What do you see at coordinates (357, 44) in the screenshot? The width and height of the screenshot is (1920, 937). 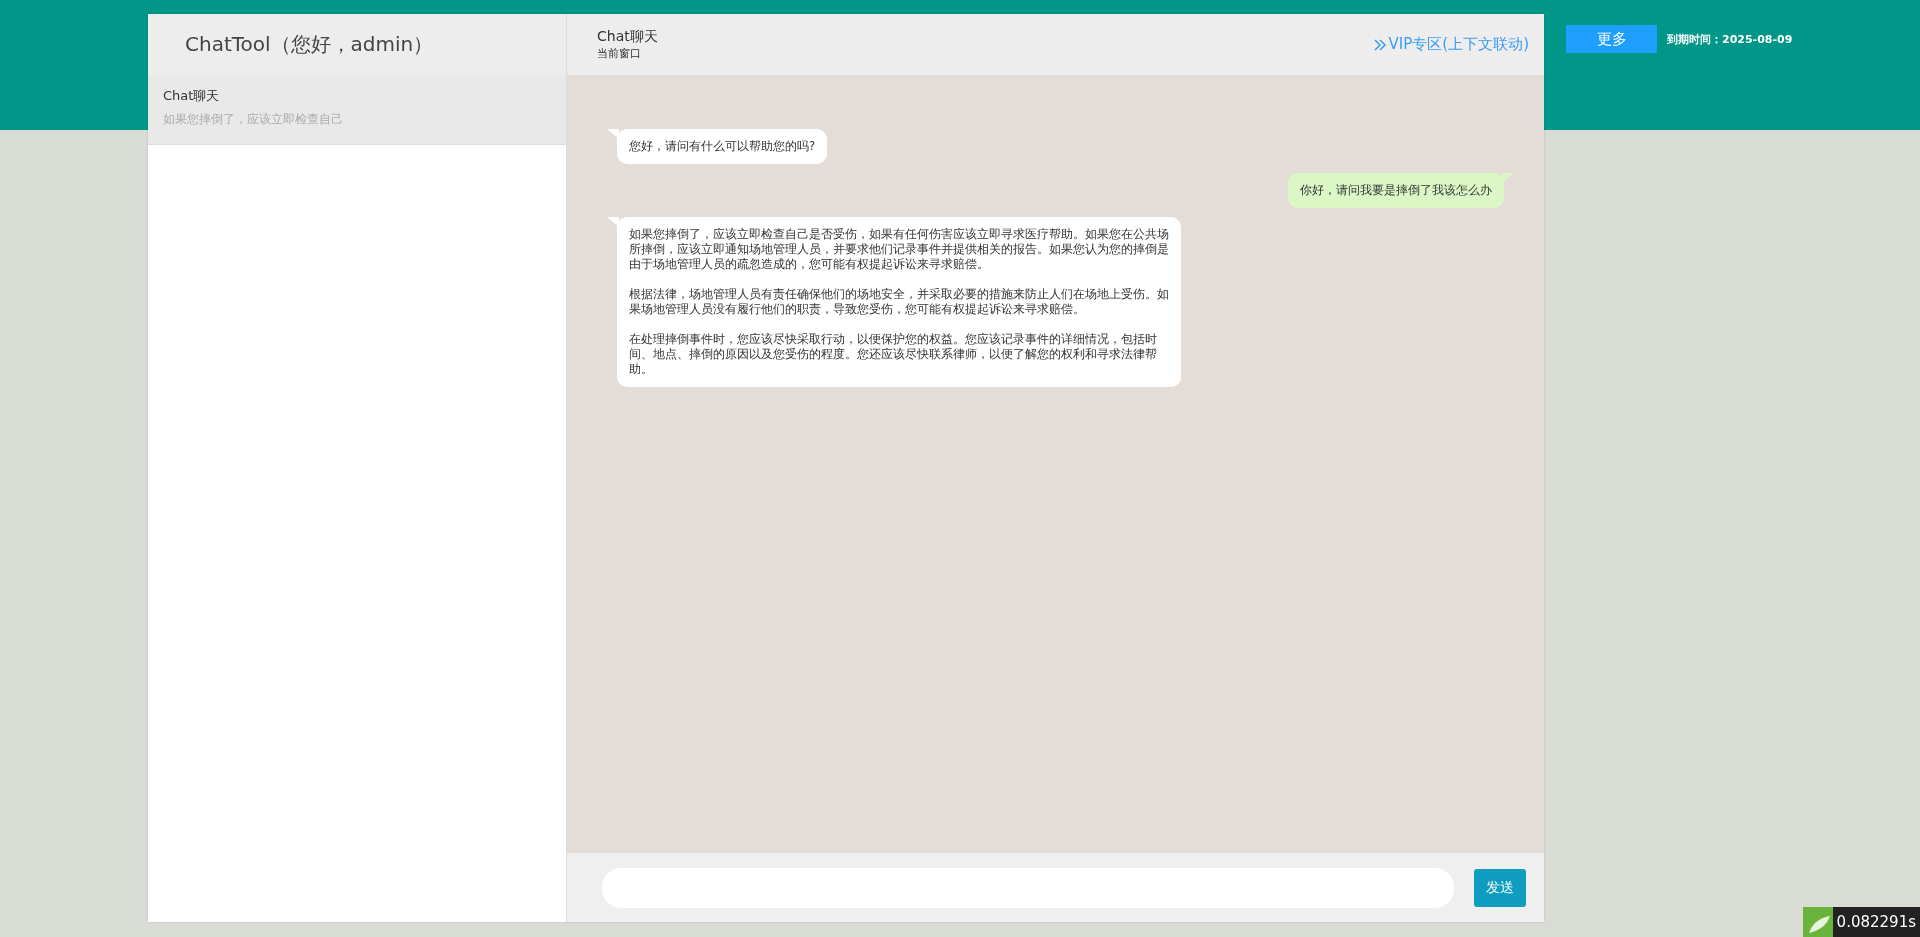 I see `app-title: ChatTool（您好，admin）` at bounding box center [357, 44].